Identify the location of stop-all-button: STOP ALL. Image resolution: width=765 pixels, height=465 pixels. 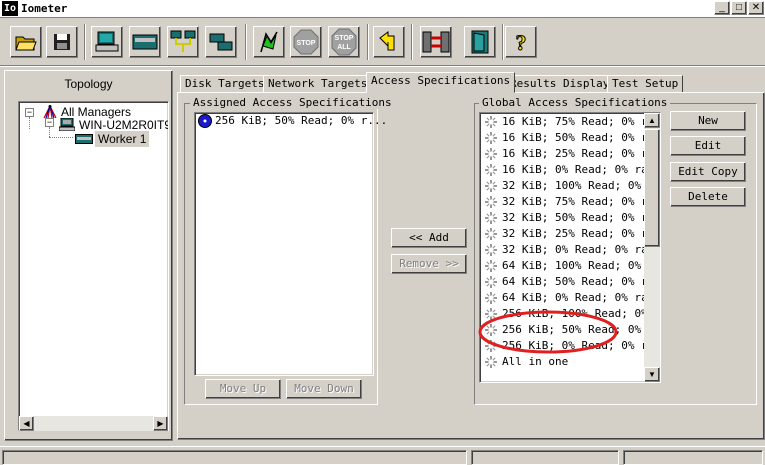
(344, 42).